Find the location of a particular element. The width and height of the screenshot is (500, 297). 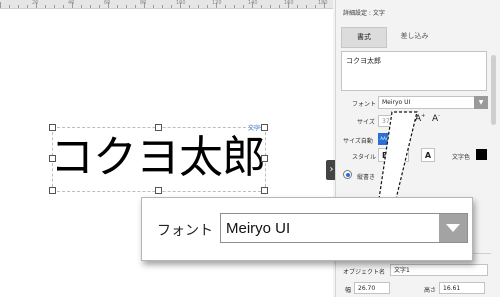

resize-handle-t is located at coordinates (158, 127).